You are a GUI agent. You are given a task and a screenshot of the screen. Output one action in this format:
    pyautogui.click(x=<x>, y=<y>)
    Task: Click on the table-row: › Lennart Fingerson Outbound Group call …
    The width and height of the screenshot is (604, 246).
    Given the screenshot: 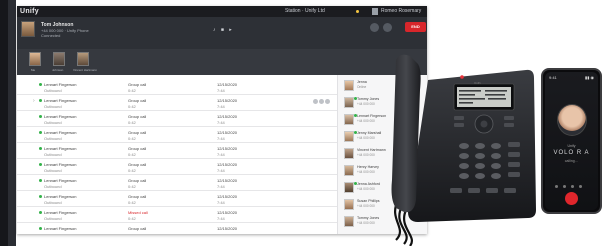 What is the action you would take?
    pyautogui.click(x=177, y=103)
    